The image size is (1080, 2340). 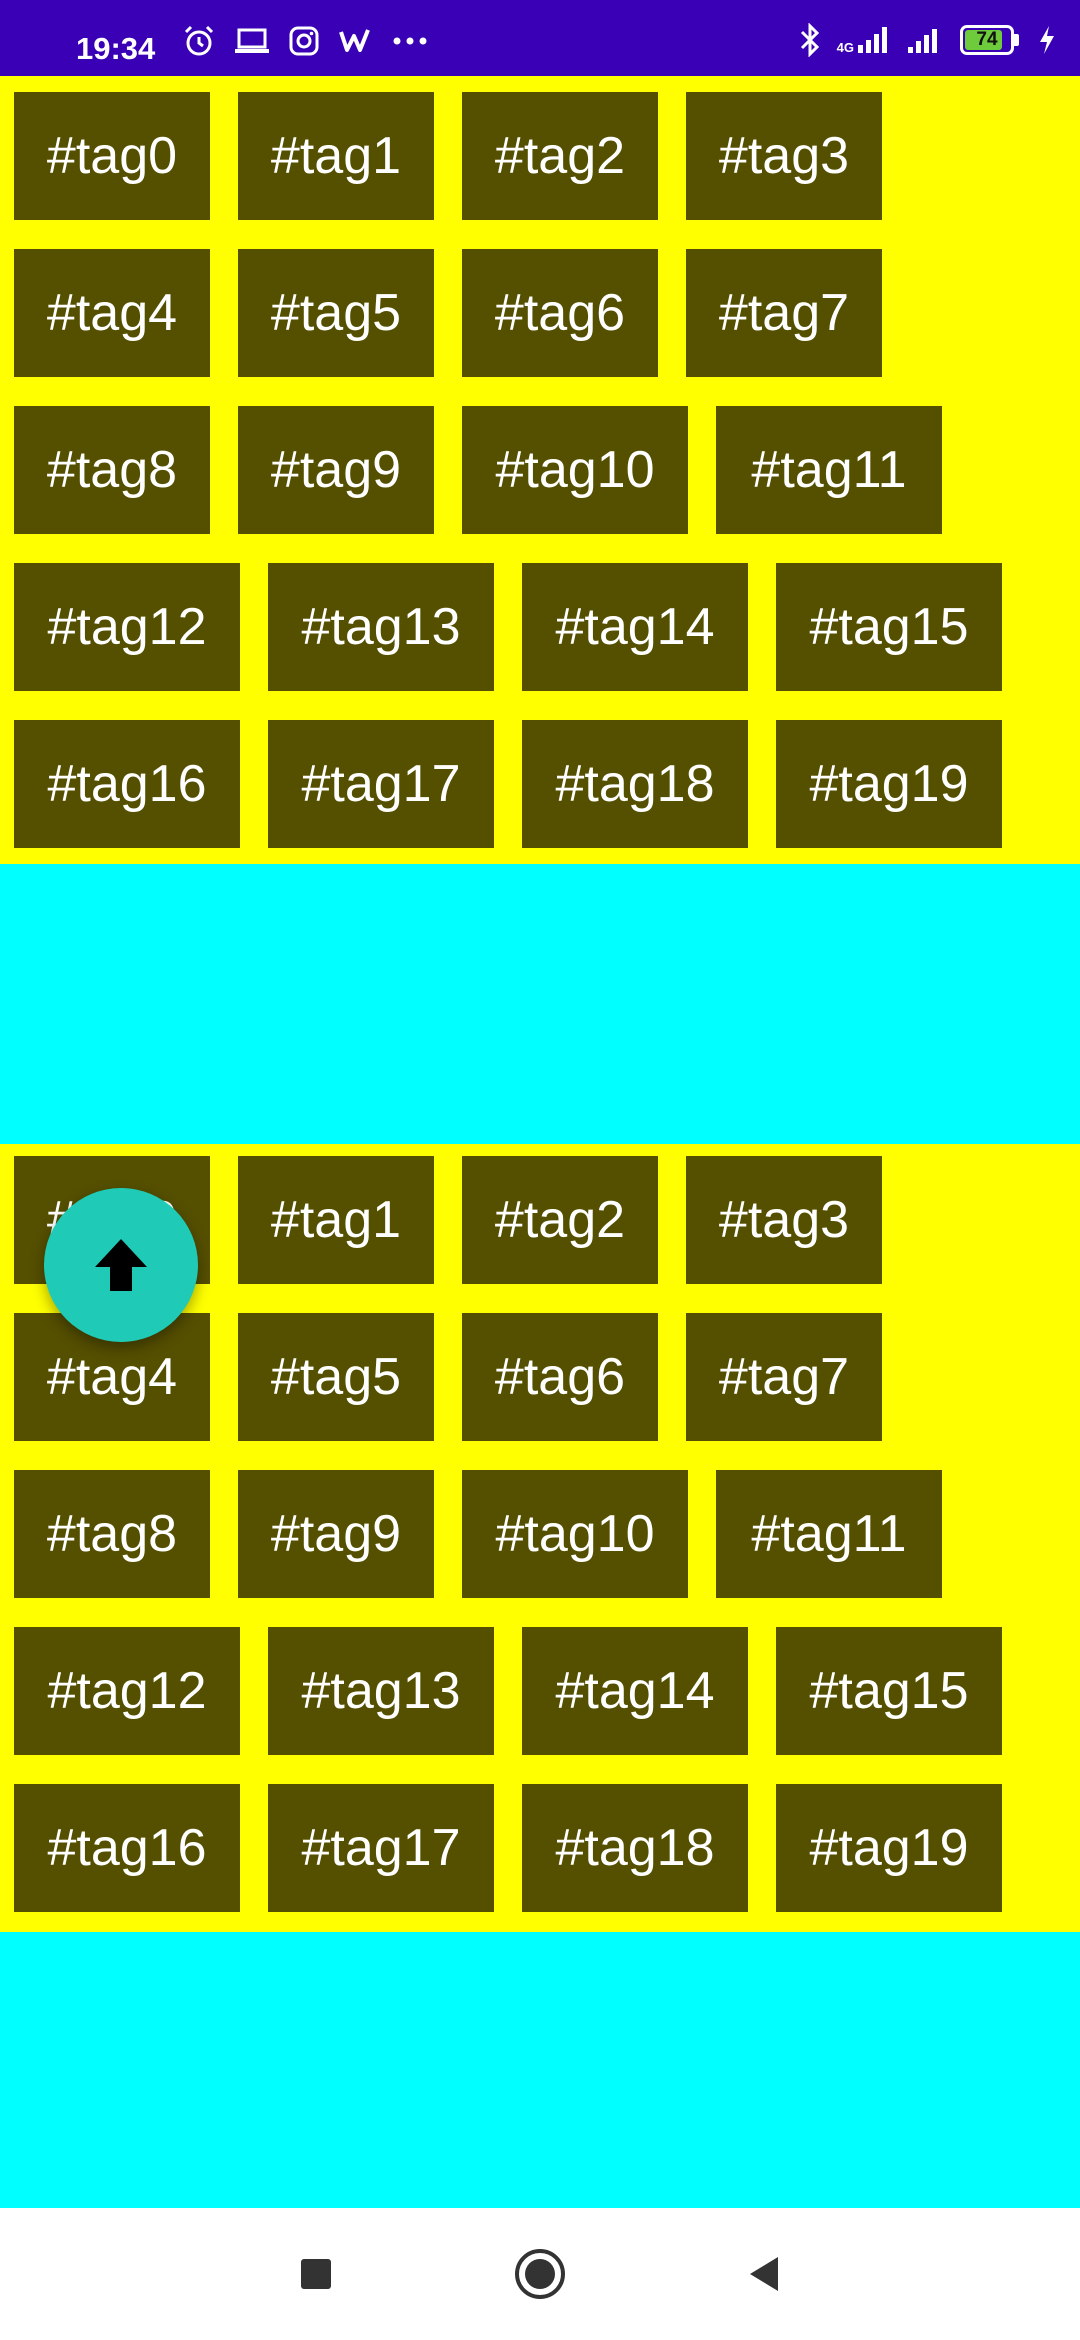 What do you see at coordinates (116, 48) in the screenshot?
I see `status-time: 19:34` at bounding box center [116, 48].